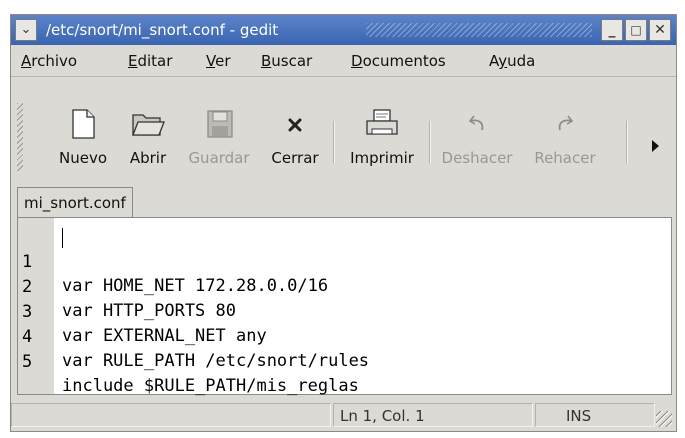 The height and width of the screenshot is (438, 685). I want to click on menu-ayuda: Ayuda, so click(512, 61).